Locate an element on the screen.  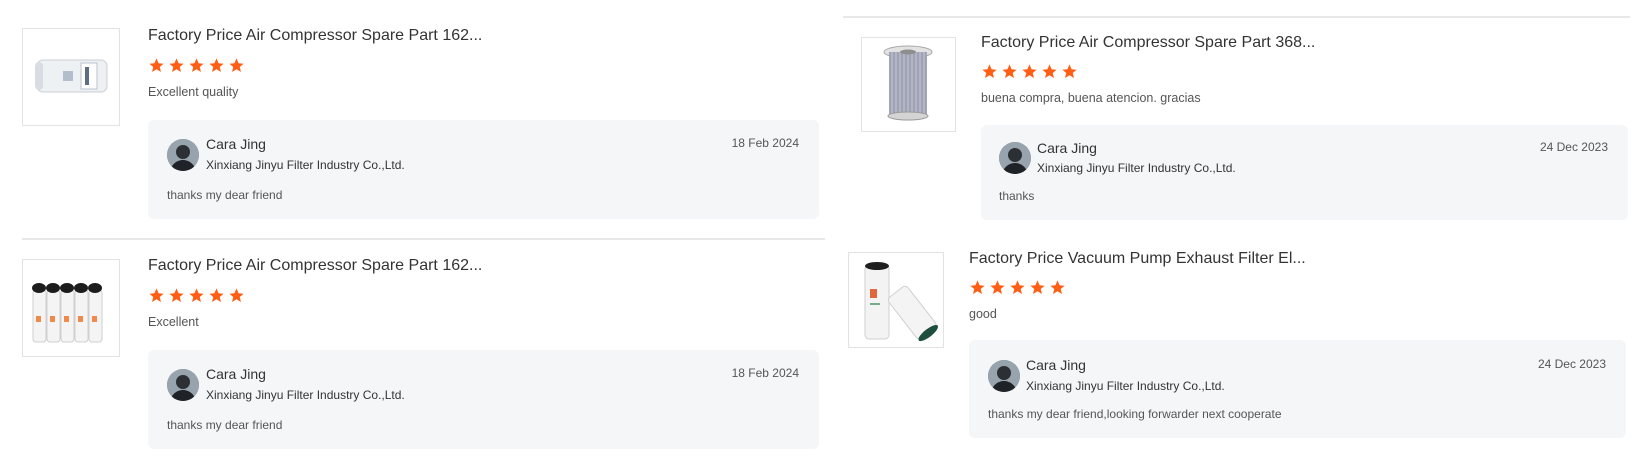
review-comment: buena compra, buena atencion. gracias is located at coordinates (1091, 98).